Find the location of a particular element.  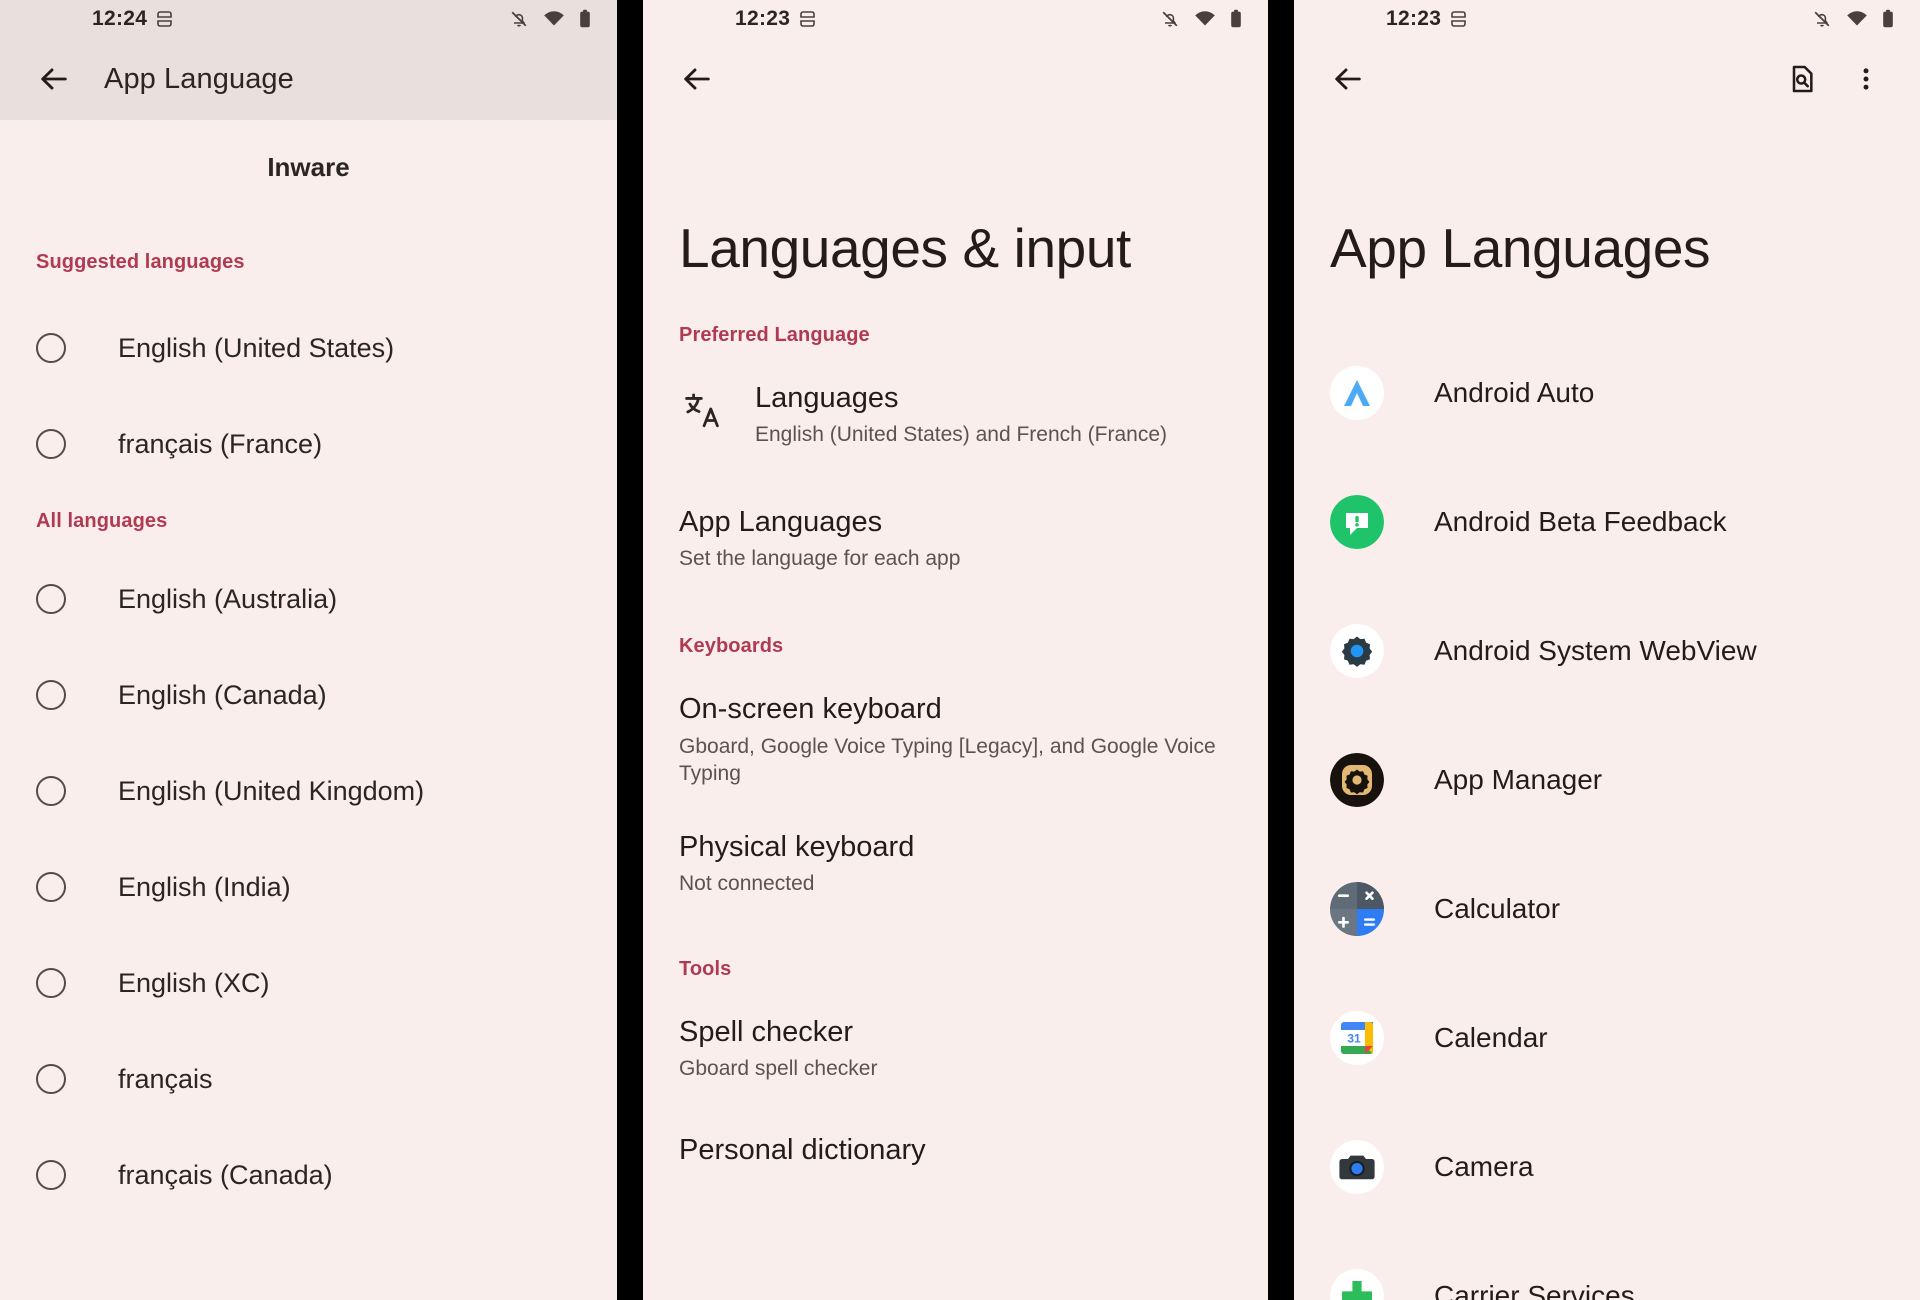

language-label: français (France) is located at coordinates (220, 443).